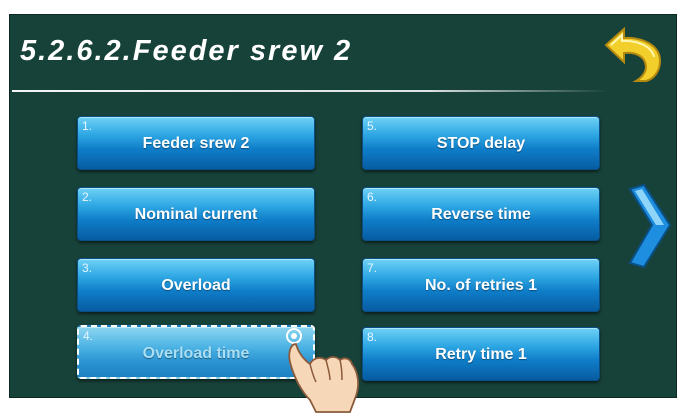 The height and width of the screenshot is (419, 684). Describe the element at coordinates (372, 126) in the screenshot. I see `menu-number: 5.` at that location.